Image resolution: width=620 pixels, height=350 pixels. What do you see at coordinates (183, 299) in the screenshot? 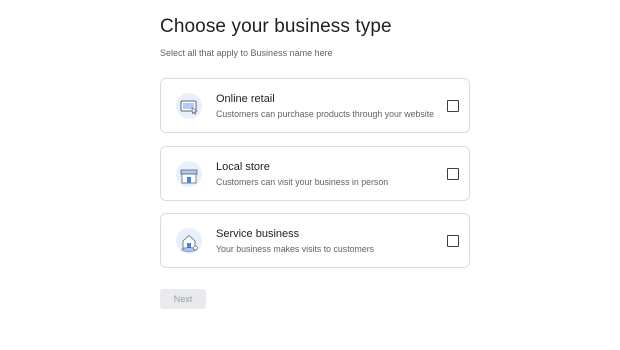
I see `next-button: Next` at bounding box center [183, 299].